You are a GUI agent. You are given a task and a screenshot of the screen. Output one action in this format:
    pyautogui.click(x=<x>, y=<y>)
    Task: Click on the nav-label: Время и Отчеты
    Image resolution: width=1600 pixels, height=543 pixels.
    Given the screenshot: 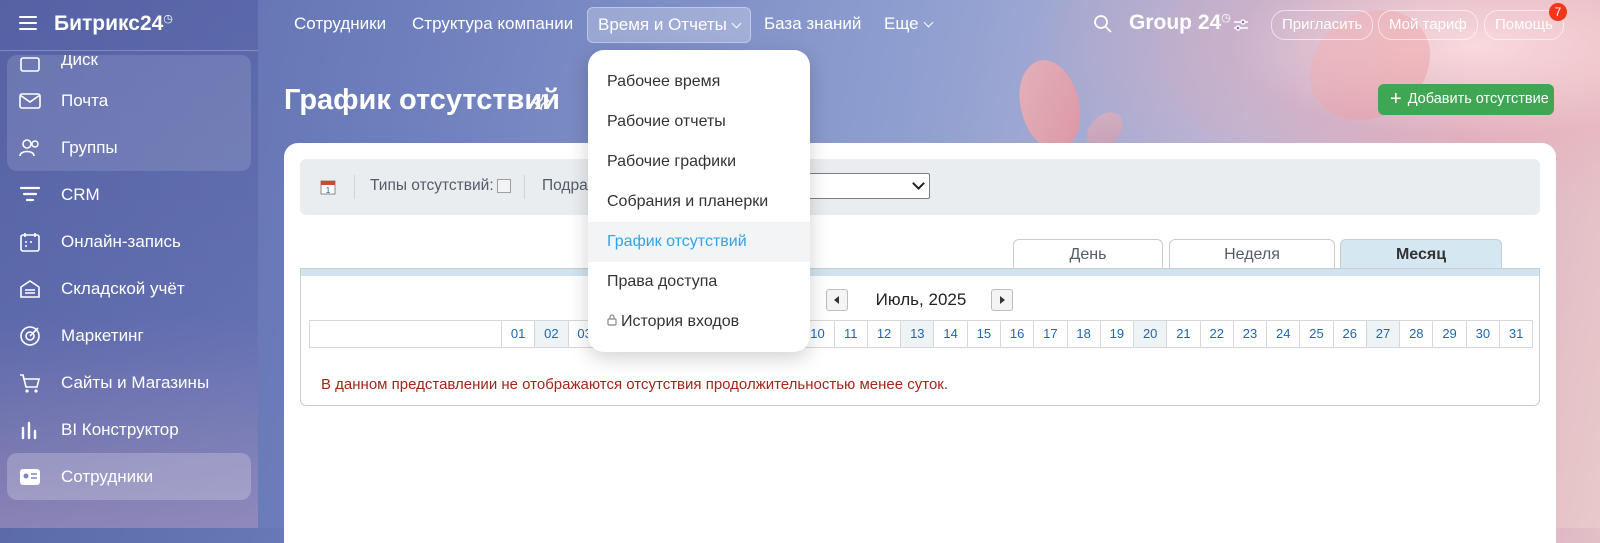 What is the action you would take?
    pyautogui.click(x=662, y=24)
    